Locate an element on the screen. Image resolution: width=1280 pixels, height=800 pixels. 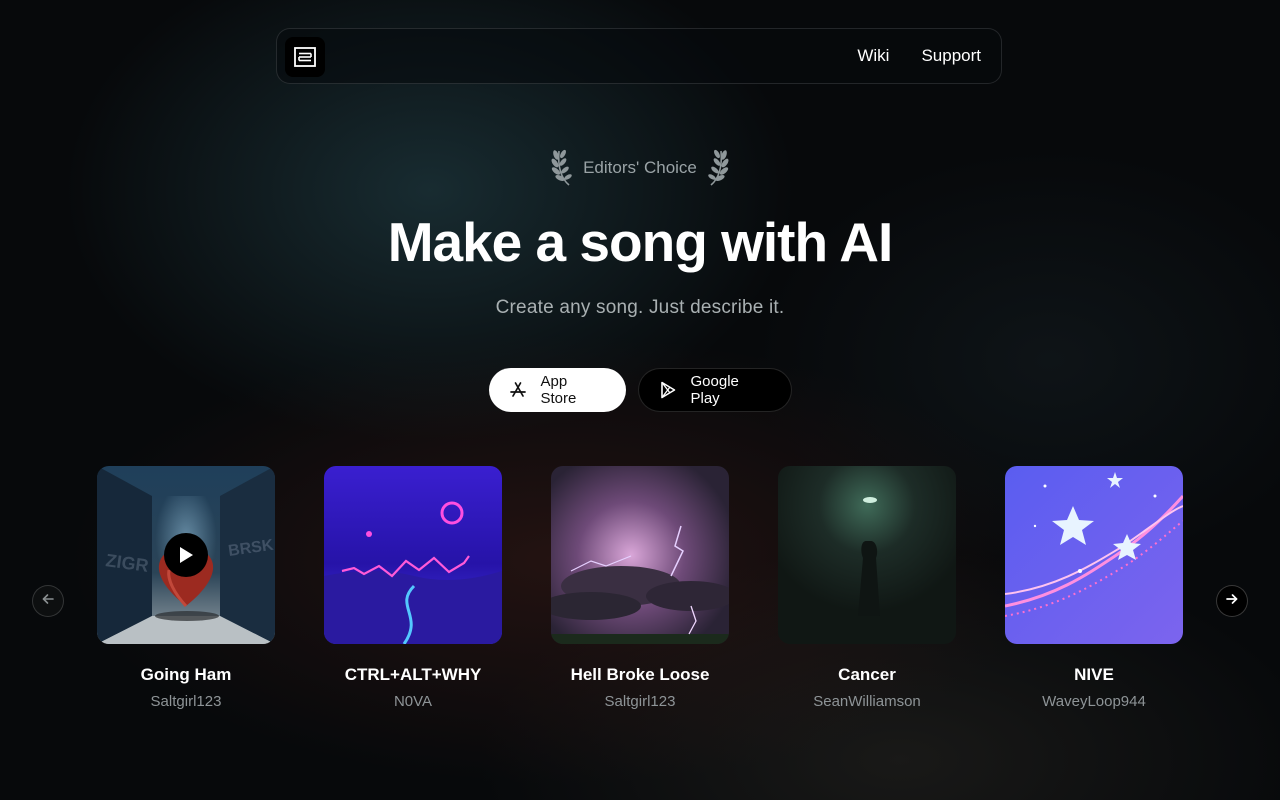
nav-link-wiki: Wiki is located at coordinates (873, 56).